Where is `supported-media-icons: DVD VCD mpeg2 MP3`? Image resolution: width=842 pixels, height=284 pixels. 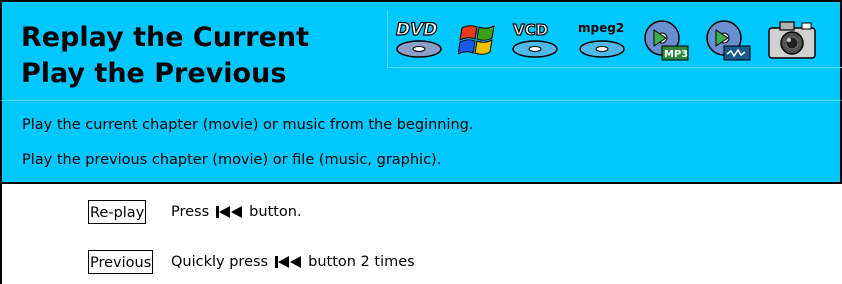 supported-media-icons: DVD VCD mpeg2 MP3 is located at coordinates (614, 39).